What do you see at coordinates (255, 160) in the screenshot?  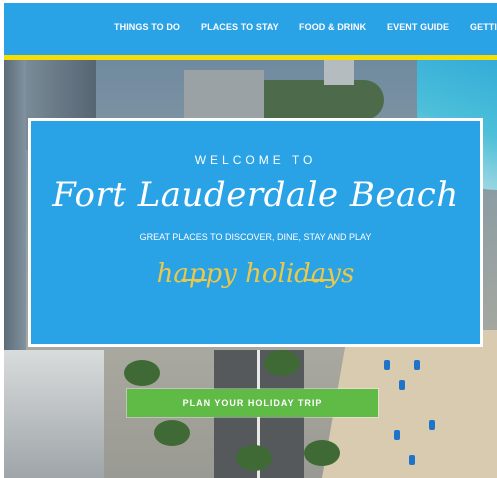 I see `welcome-heading: WELCOME TO` at bounding box center [255, 160].